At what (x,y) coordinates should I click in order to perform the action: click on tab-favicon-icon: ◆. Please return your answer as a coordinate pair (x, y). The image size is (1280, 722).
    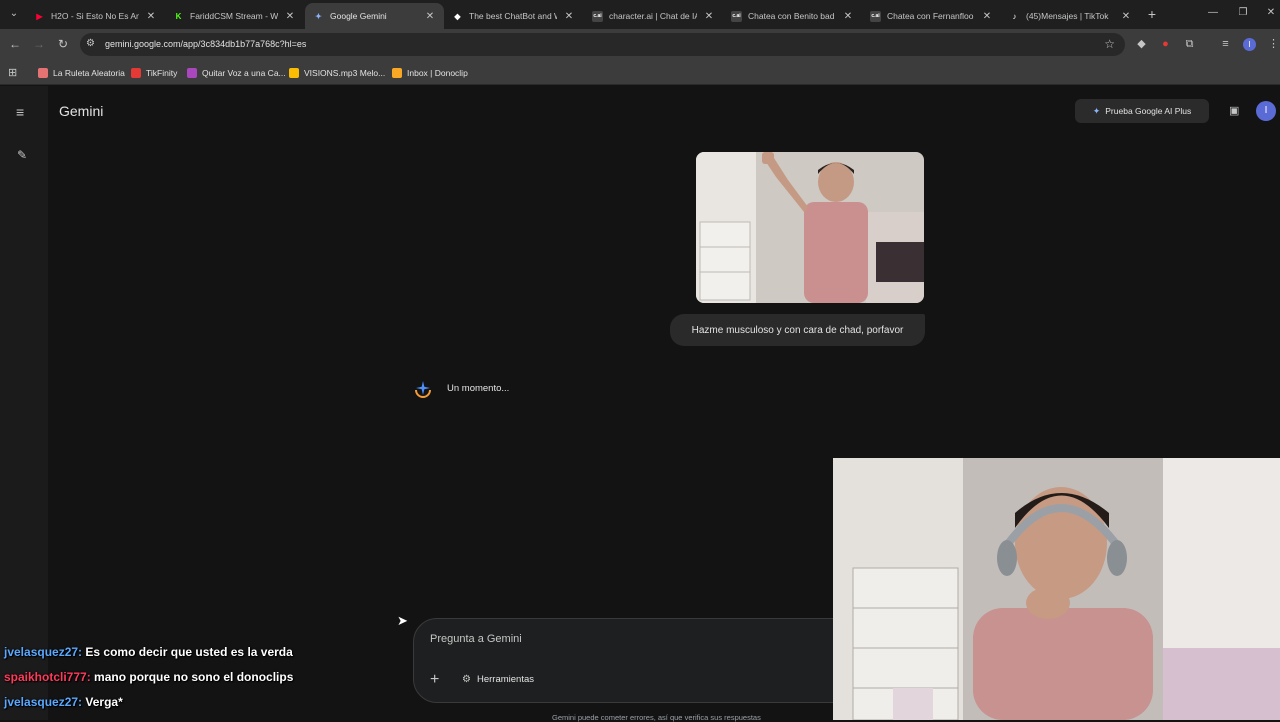
    Looking at the image, I should click on (457, 16).